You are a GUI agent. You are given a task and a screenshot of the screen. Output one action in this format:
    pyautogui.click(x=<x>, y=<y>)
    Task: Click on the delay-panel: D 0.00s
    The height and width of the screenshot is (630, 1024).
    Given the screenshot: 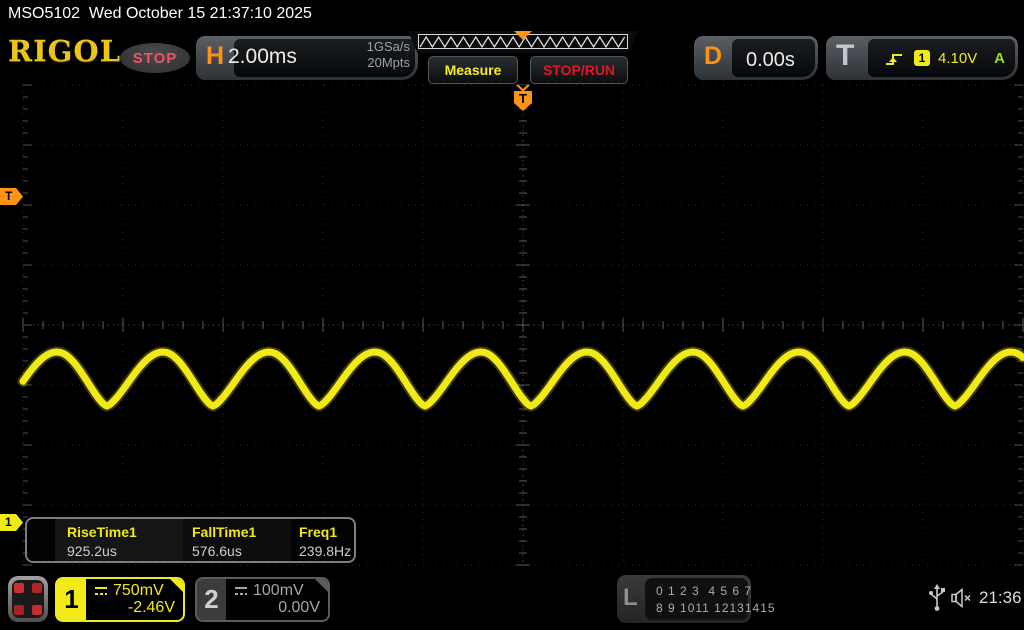 What is the action you would take?
    pyautogui.click(x=756, y=58)
    